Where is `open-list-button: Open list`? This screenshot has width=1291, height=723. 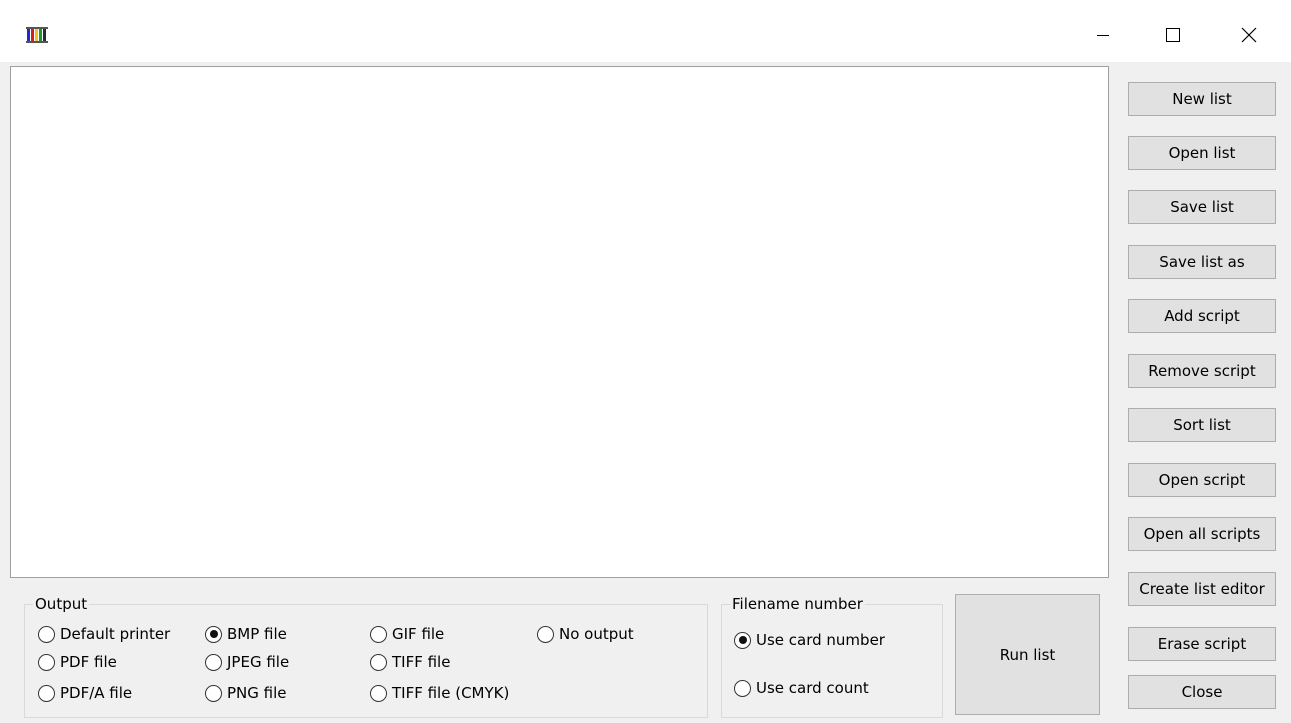
open-list-button: Open list is located at coordinates (1202, 153).